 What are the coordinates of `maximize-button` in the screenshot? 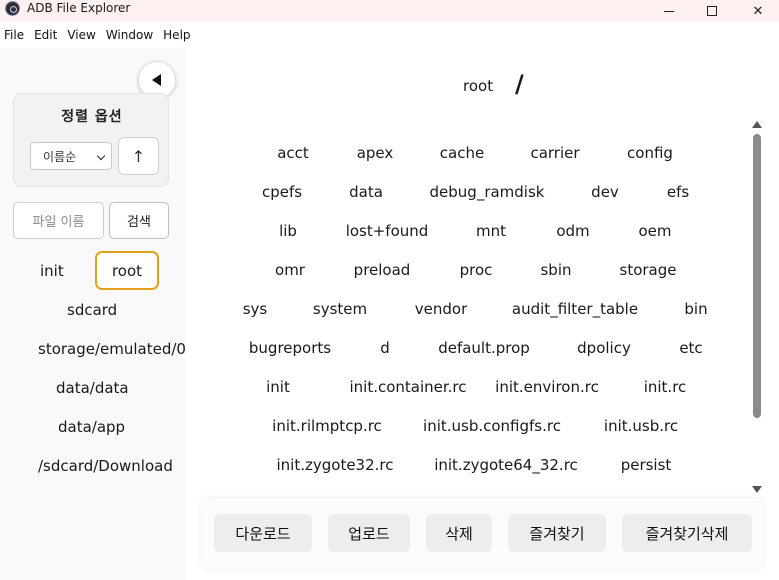 It's located at (712, 11).